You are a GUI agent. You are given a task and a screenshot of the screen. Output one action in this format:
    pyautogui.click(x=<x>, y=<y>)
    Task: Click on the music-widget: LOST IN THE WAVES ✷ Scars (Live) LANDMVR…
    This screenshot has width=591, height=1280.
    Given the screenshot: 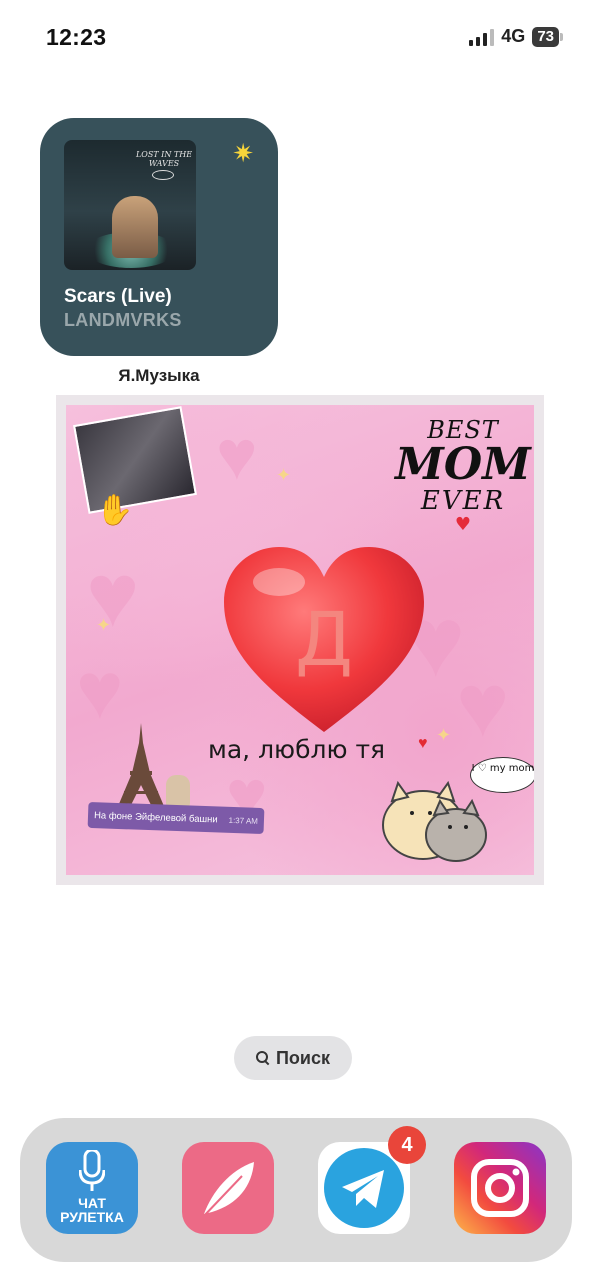 What is the action you would take?
    pyautogui.click(x=159, y=237)
    